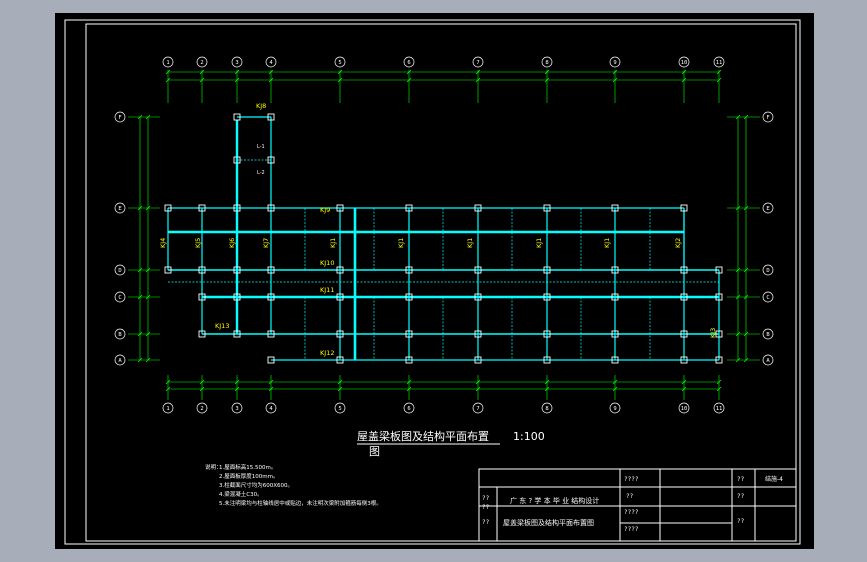 This screenshot has width=867, height=562. What do you see at coordinates (423, 436) in the screenshot?
I see `drawing-title: 屋盖梁板图及结构平面布置` at bounding box center [423, 436].